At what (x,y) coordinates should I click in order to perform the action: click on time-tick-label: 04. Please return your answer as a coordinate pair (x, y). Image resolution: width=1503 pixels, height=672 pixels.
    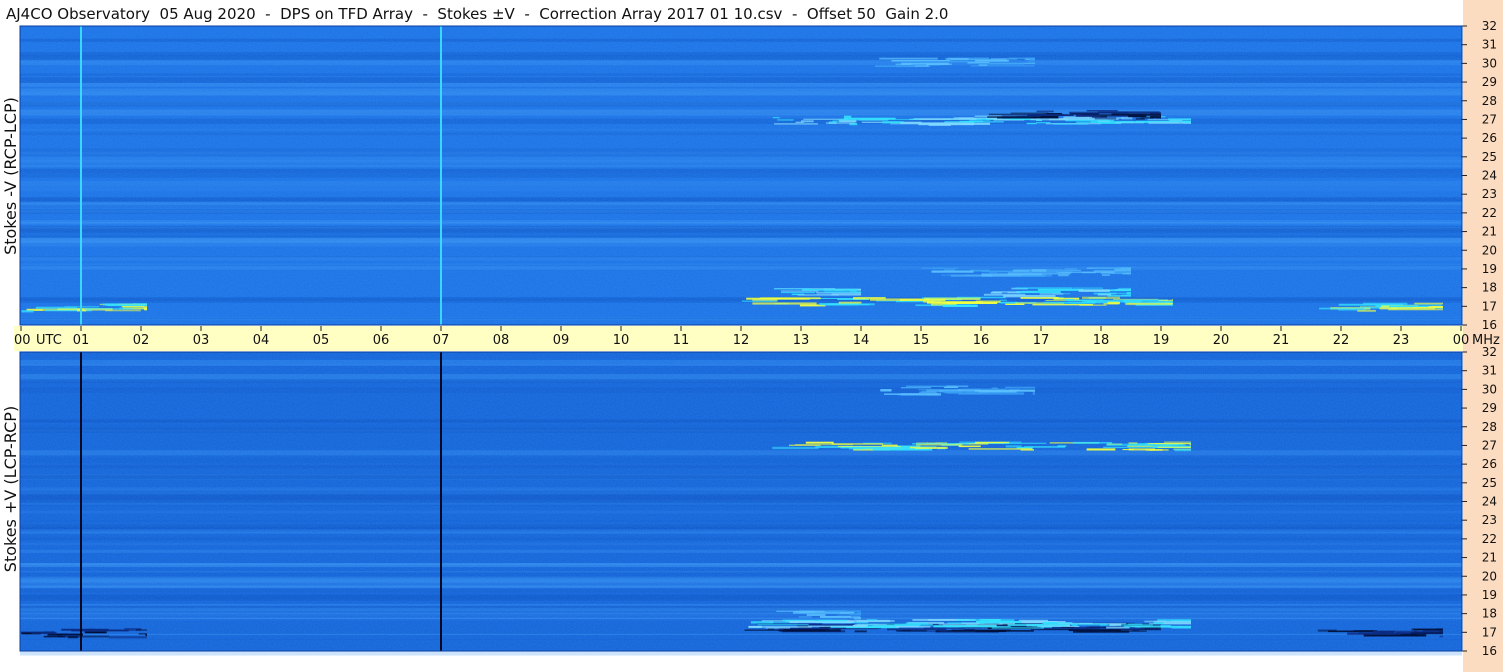
    Looking at the image, I should click on (261, 340).